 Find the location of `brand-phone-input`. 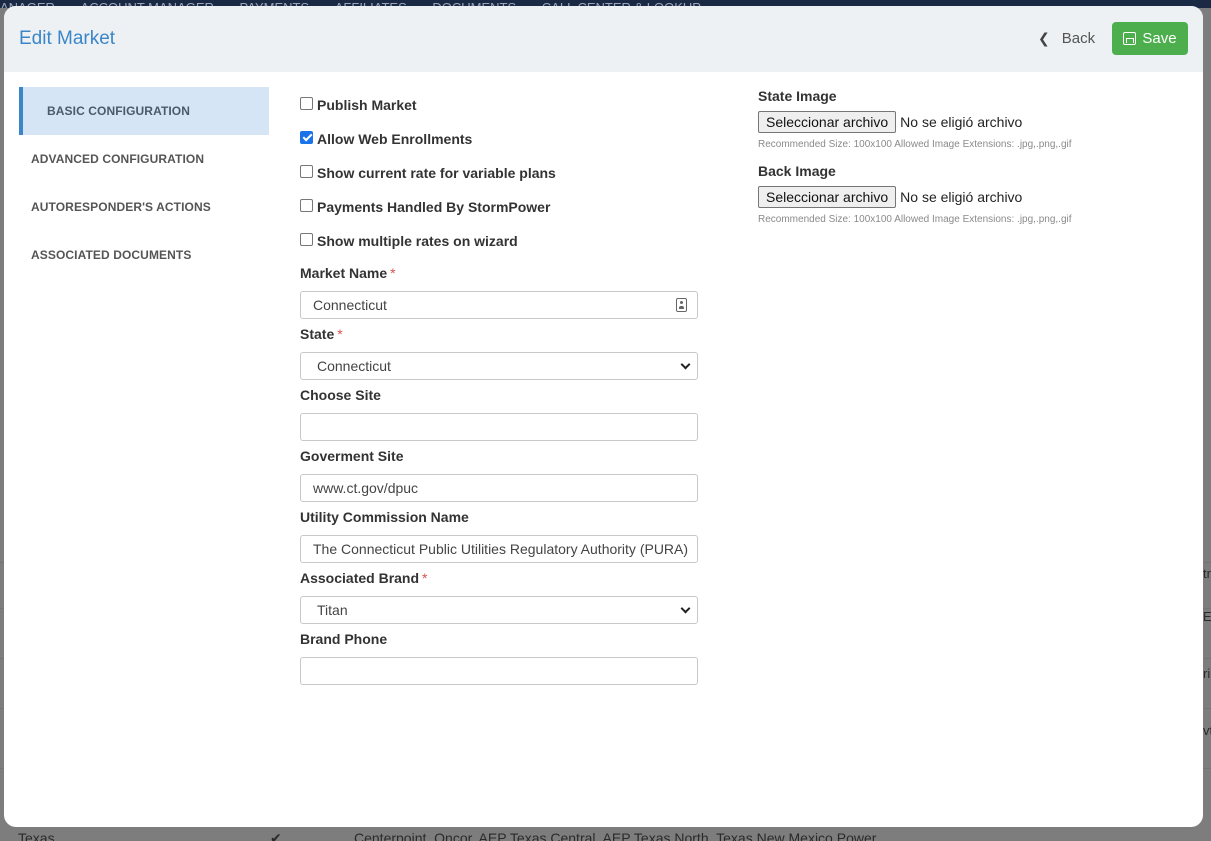

brand-phone-input is located at coordinates (499, 671).